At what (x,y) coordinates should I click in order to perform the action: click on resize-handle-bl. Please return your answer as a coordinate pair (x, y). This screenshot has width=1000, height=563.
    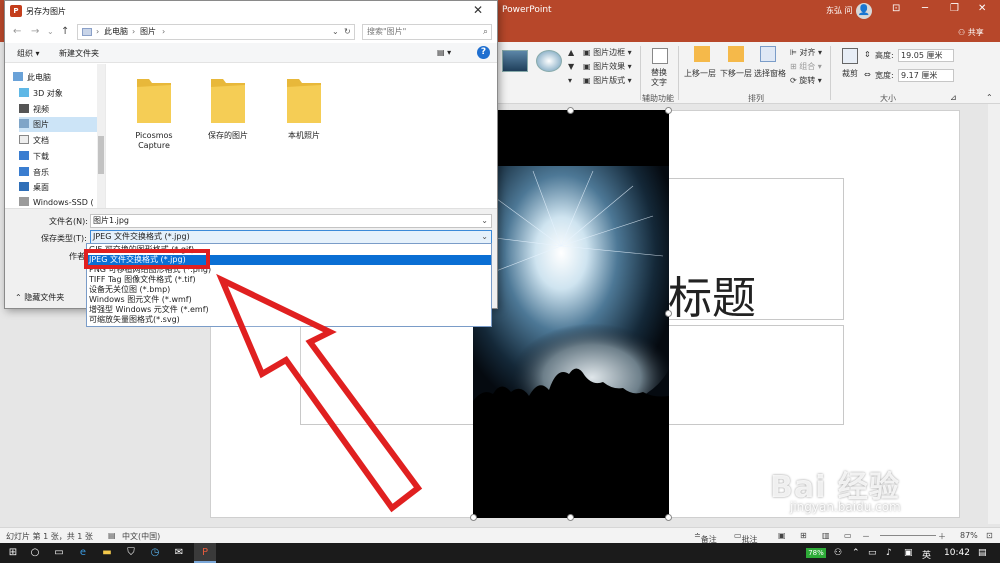
    Looking at the image, I should click on (473, 517).